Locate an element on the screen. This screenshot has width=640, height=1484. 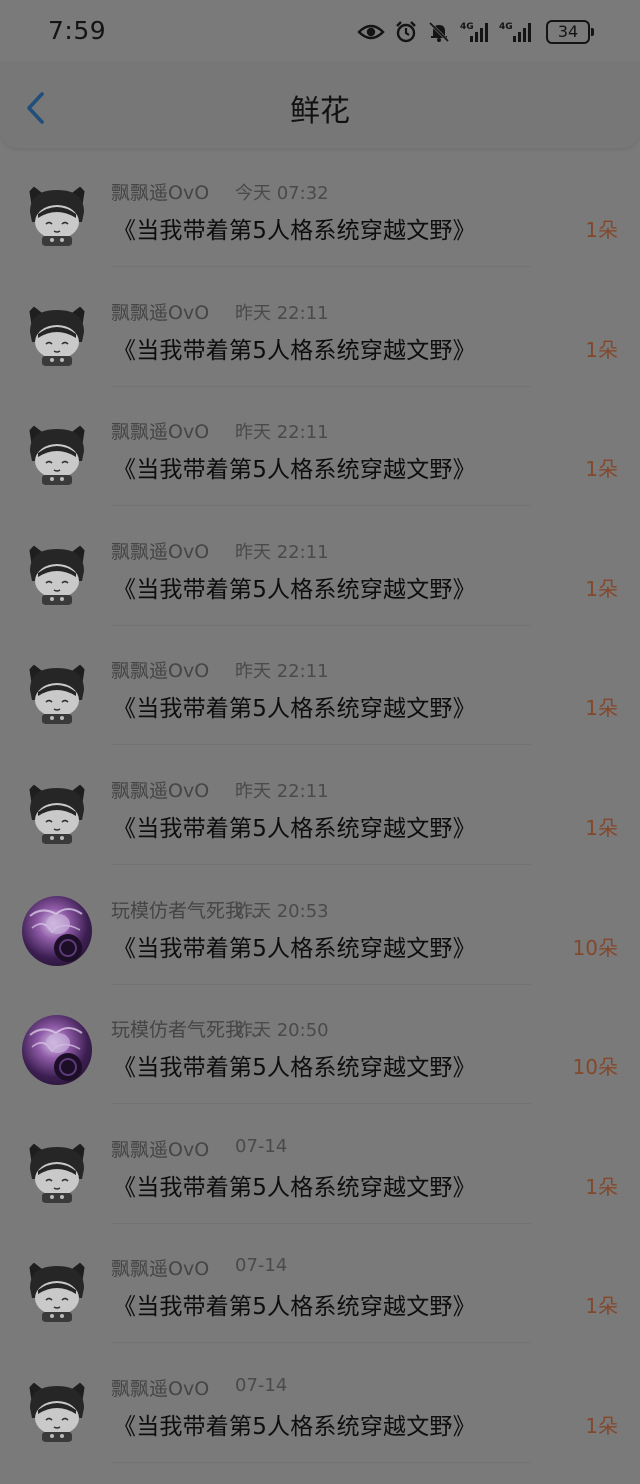
status-icons: 4G 4G 34 is located at coordinates (475, 32).